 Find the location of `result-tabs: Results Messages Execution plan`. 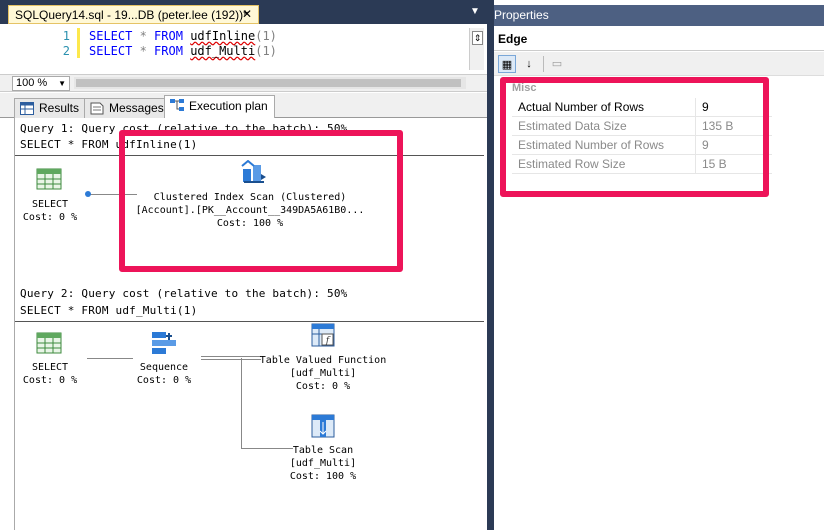

result-tabs: Results Messages Execution plan is located at coordinates (243, 106).